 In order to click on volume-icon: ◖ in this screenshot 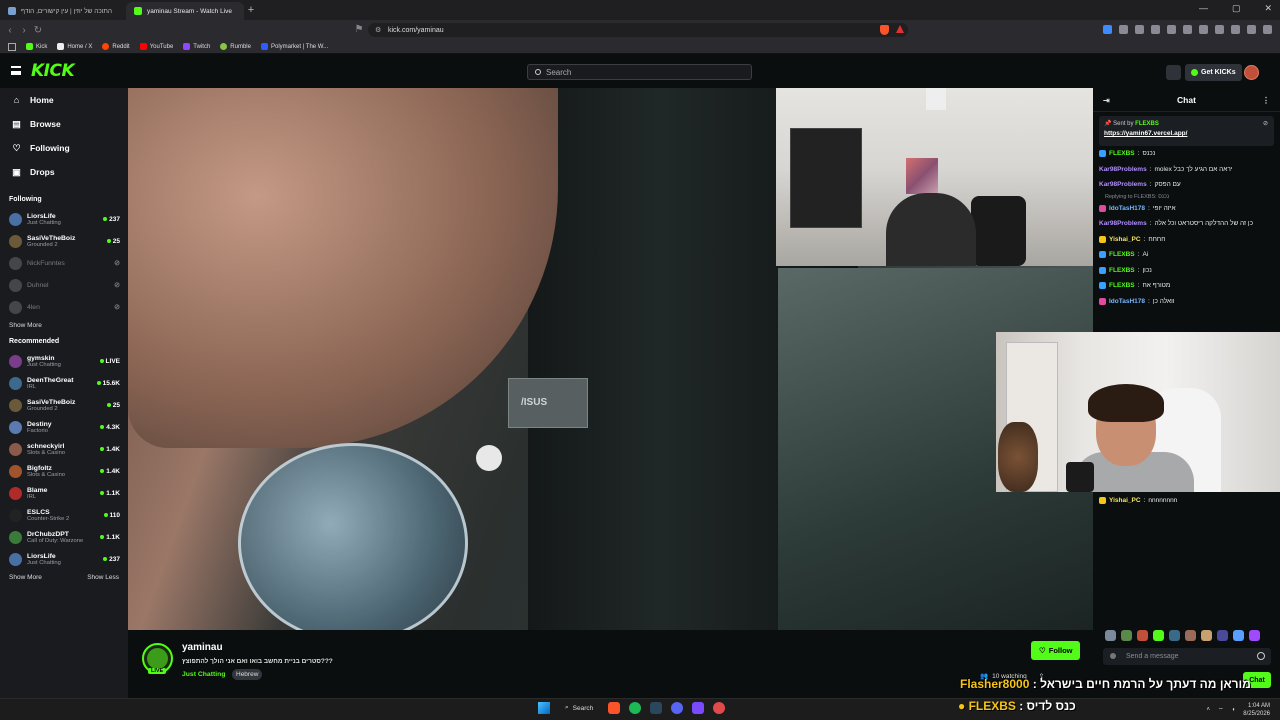, I will do `click(1234, 710)`.